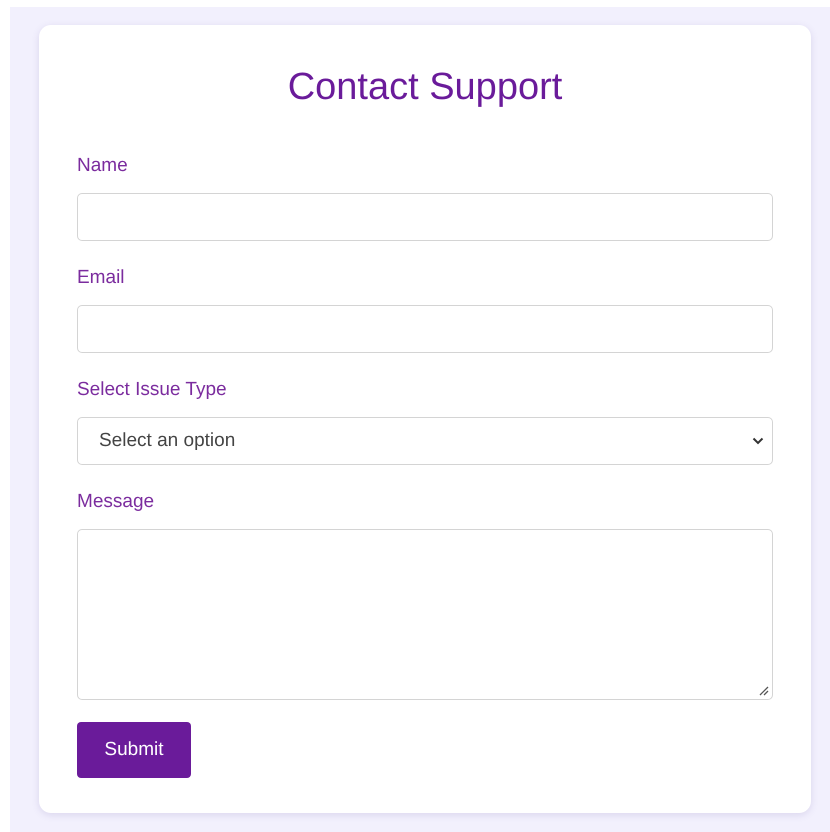 This screenshot has width=830, height=832. What do you see at coordinates (116, 502) in the screenshot?
I see `field-label: Message` at bounding box center [116, 502].